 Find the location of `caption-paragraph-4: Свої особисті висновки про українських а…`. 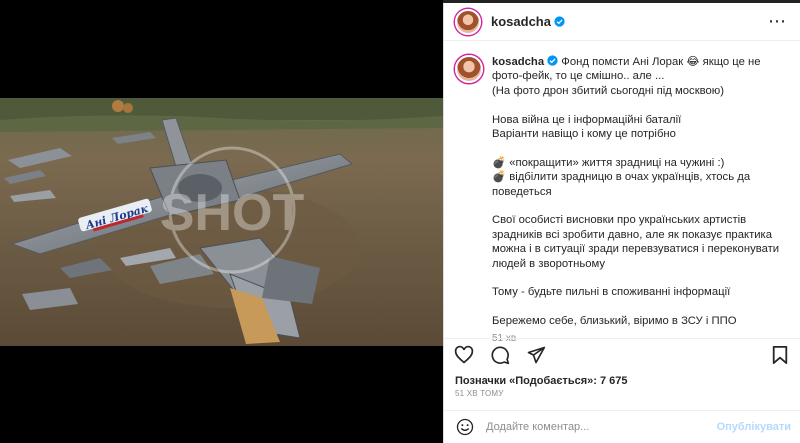

caption-paragraph-4: Свої особисті висновки про українських а… is located at coordinates (636, 242).